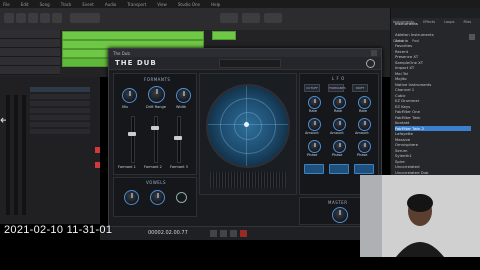 This screenshot has width=480, height=270. I want to click on master-knob, so click(340, 215).